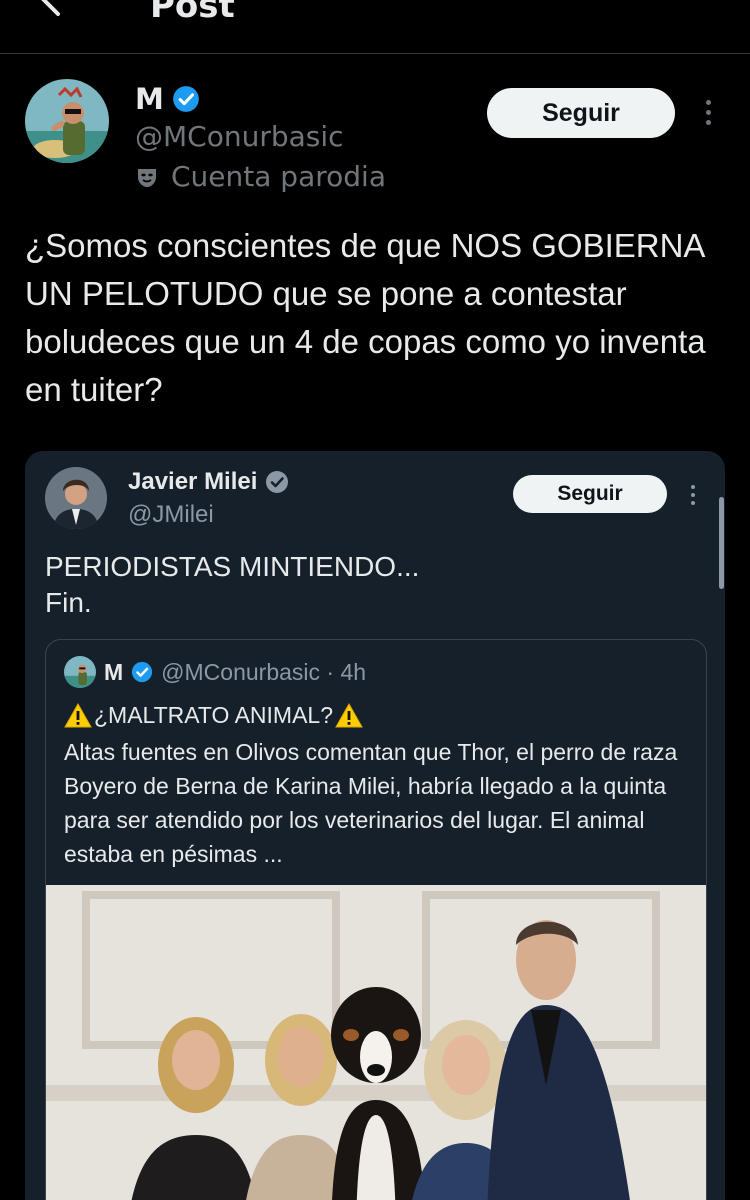  What do you see at coordinates (171, 515) in the screenshot?
I see `quoted-author-handle: @JMilei` at bounding box center [171, 515].